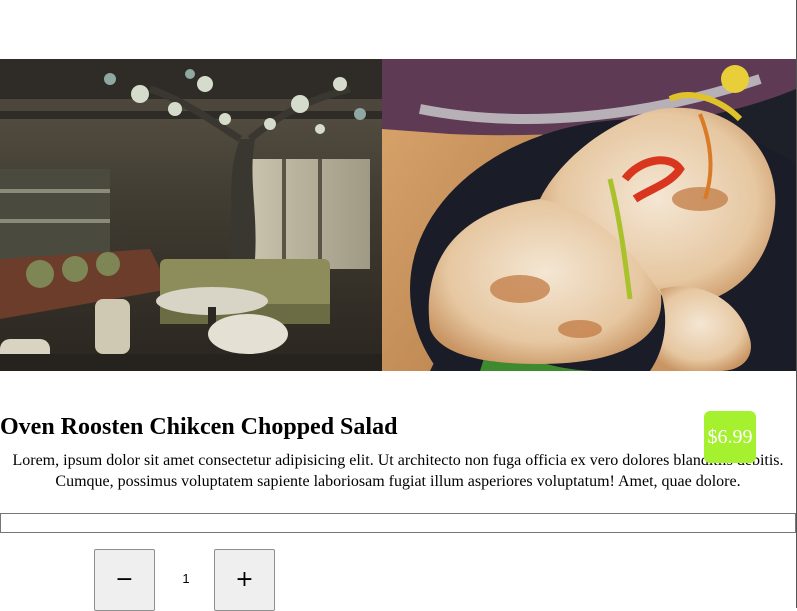 The image size is (797, 611). Describe the element at coordinates (398, 523) in the screenshot. I see `special-instructions-input` at that location.